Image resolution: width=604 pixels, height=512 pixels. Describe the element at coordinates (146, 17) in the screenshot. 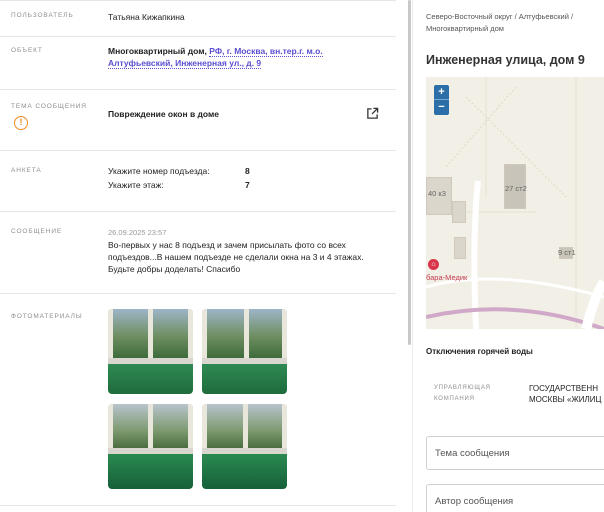

I see `user-name: Татьяна Кижапкина` at that location.